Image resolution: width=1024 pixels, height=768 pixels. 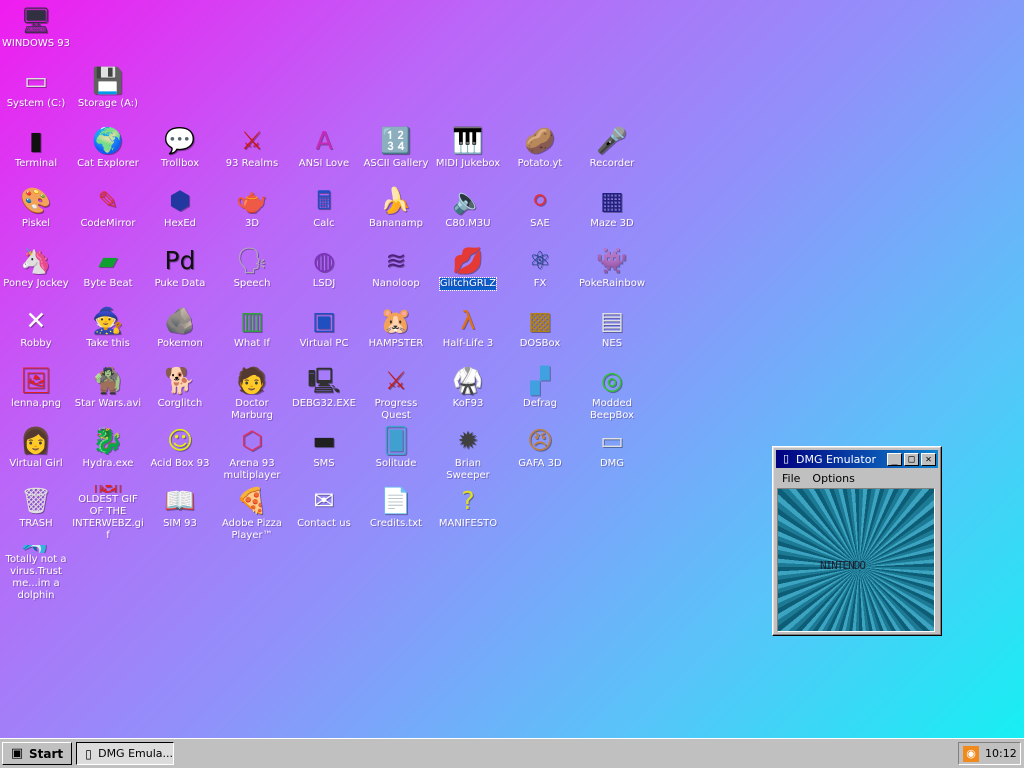 I want to click on desktop-icon-codemirror: ✎ CodeMirror, so click(x=108, y=212).